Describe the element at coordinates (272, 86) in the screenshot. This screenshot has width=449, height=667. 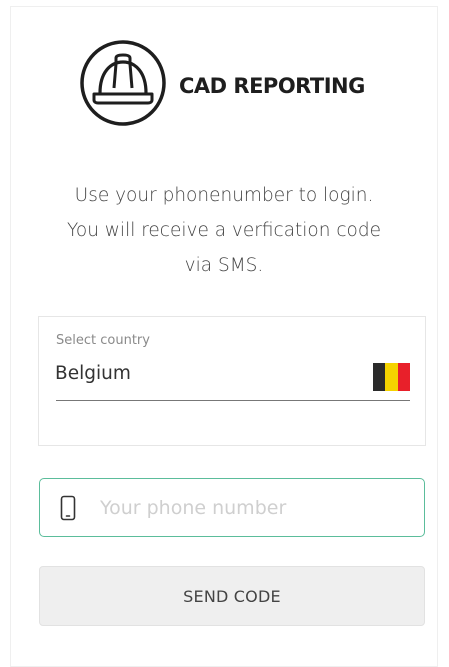
I see `brand-title: CAD REPORTING` at that location.